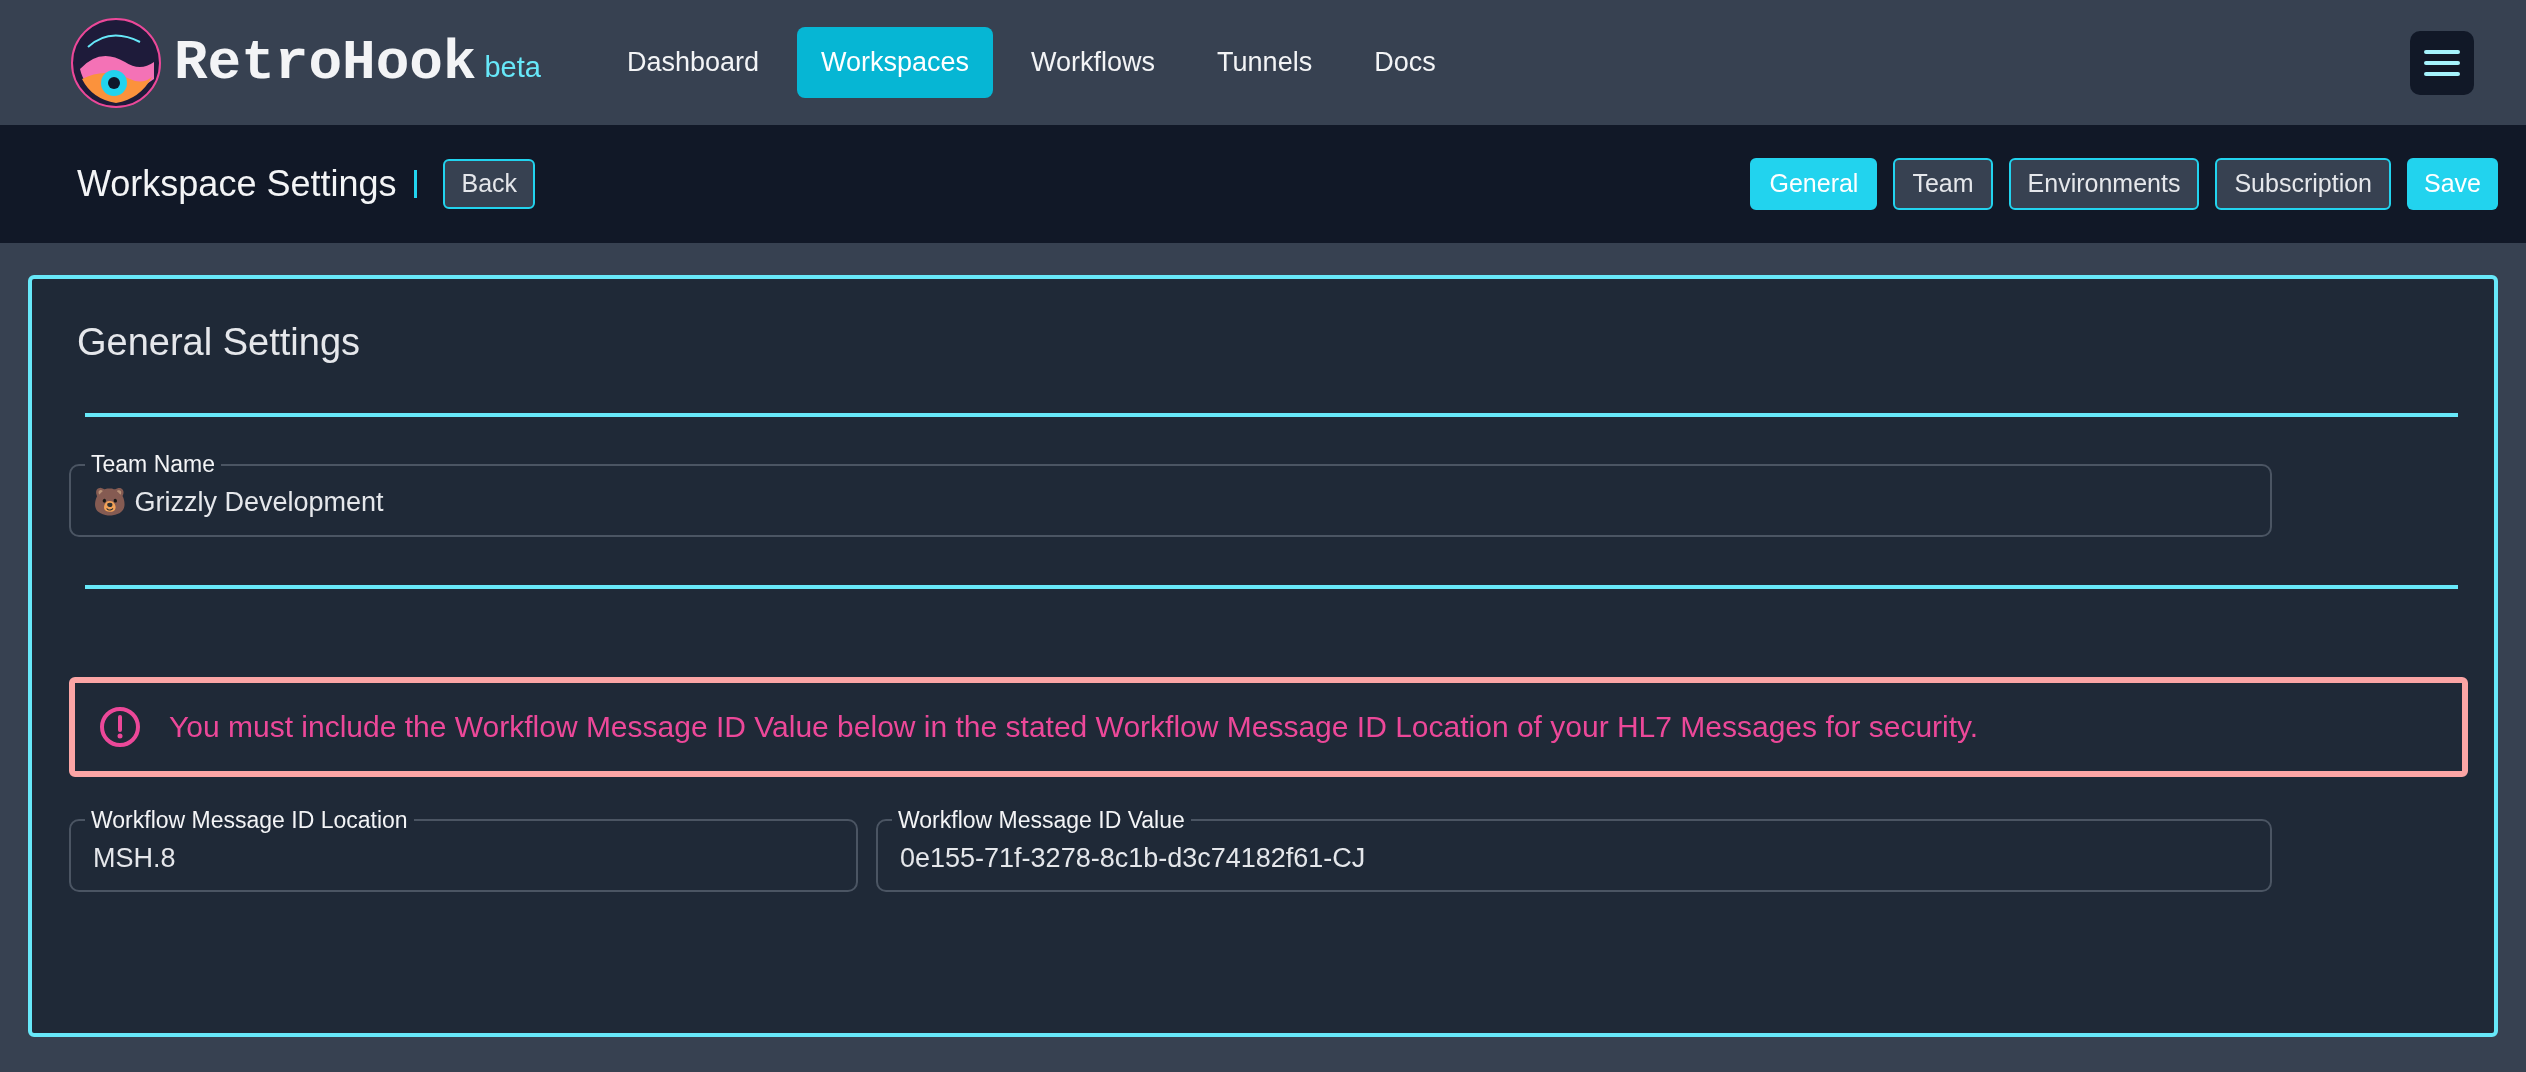  What do you see at coordinates (1074, 727) in the screenshot?
I see `alert-message: You must include the Workflow Message ID Value below in the stated Workflow Message ID Location of your HL7 Messages for security.` at bounding box center [1074, 727].